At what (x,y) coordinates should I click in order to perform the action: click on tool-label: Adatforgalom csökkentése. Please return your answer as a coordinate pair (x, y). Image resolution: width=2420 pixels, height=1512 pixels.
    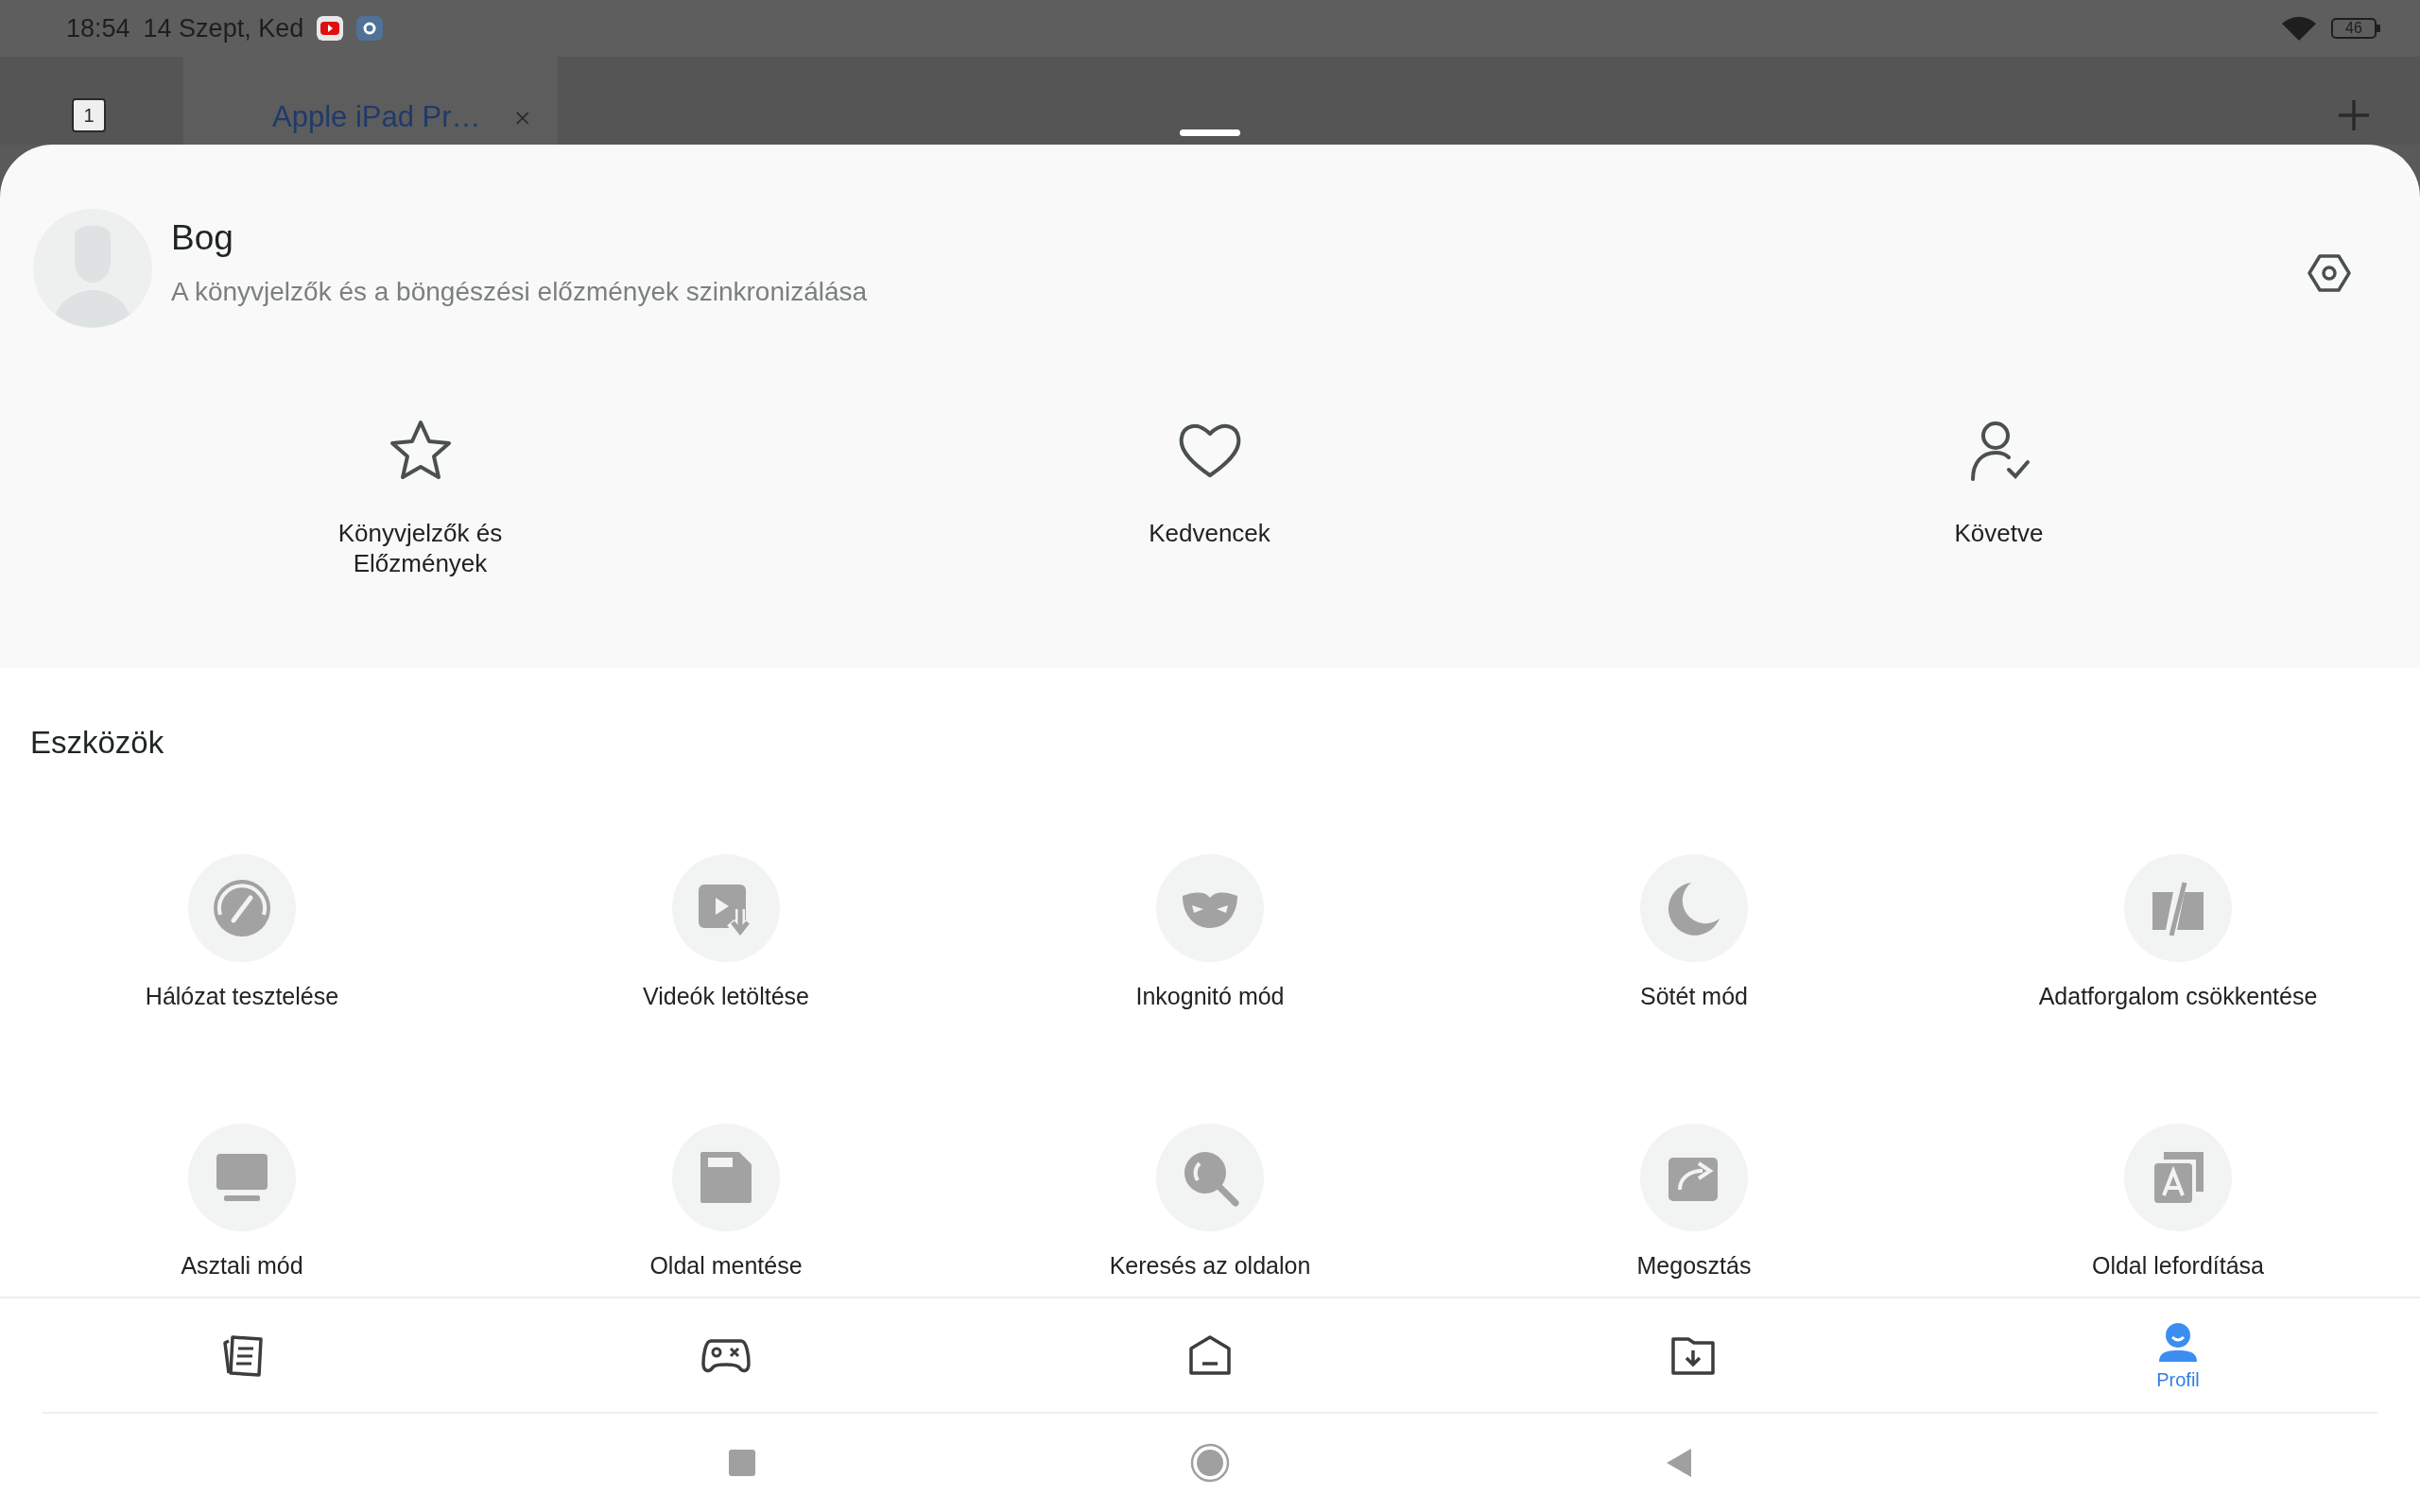
    Looking at the image, I should click on (2178, 996).